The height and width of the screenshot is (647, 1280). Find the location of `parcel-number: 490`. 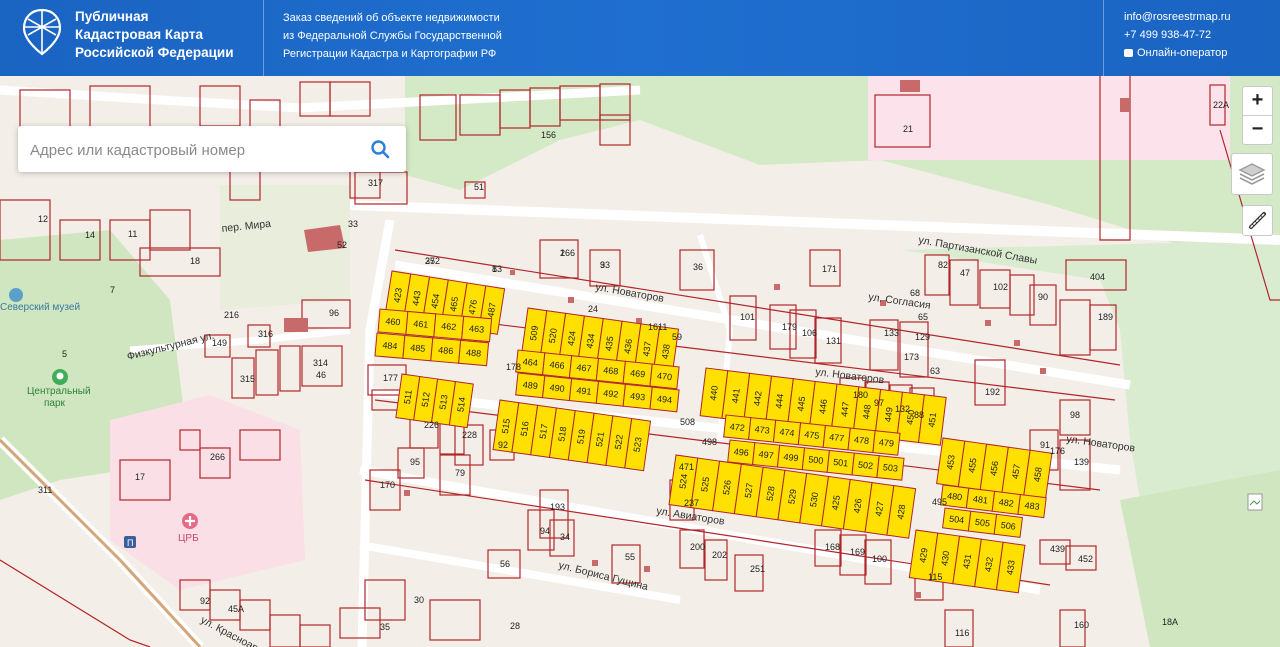

parcel-number: 490 is located at coordinates (557, 388).